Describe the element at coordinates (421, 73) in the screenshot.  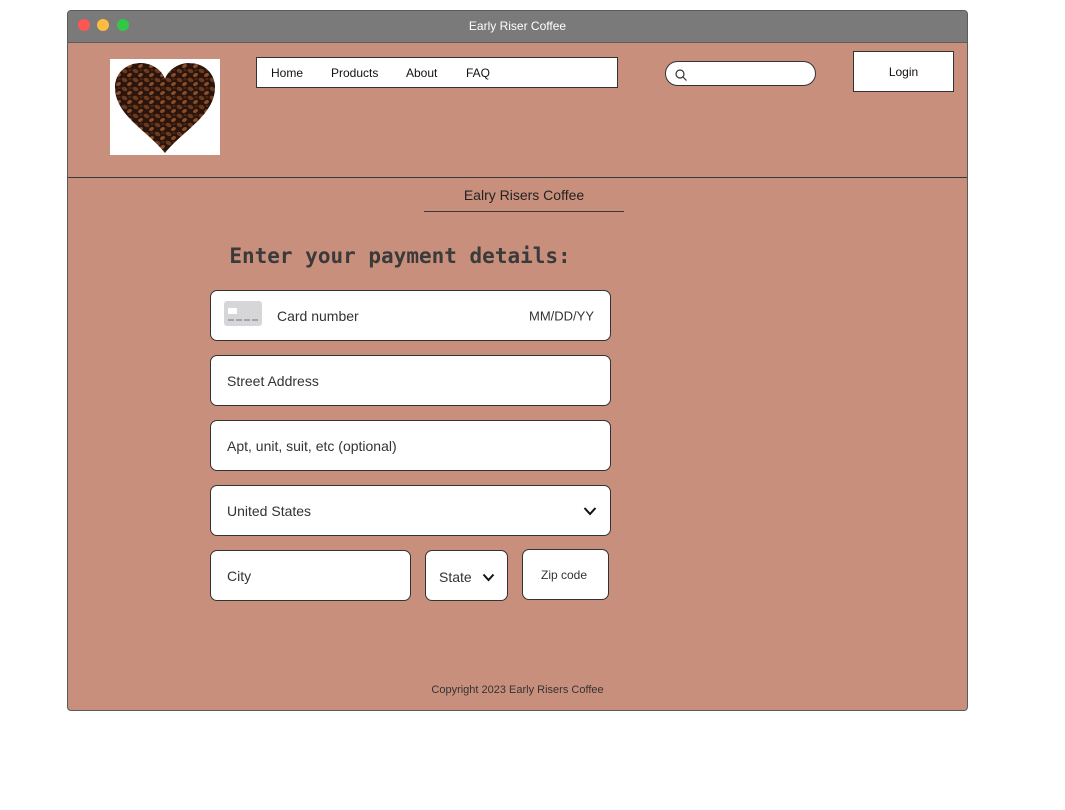
I see `nav-item-about: About` at that location.